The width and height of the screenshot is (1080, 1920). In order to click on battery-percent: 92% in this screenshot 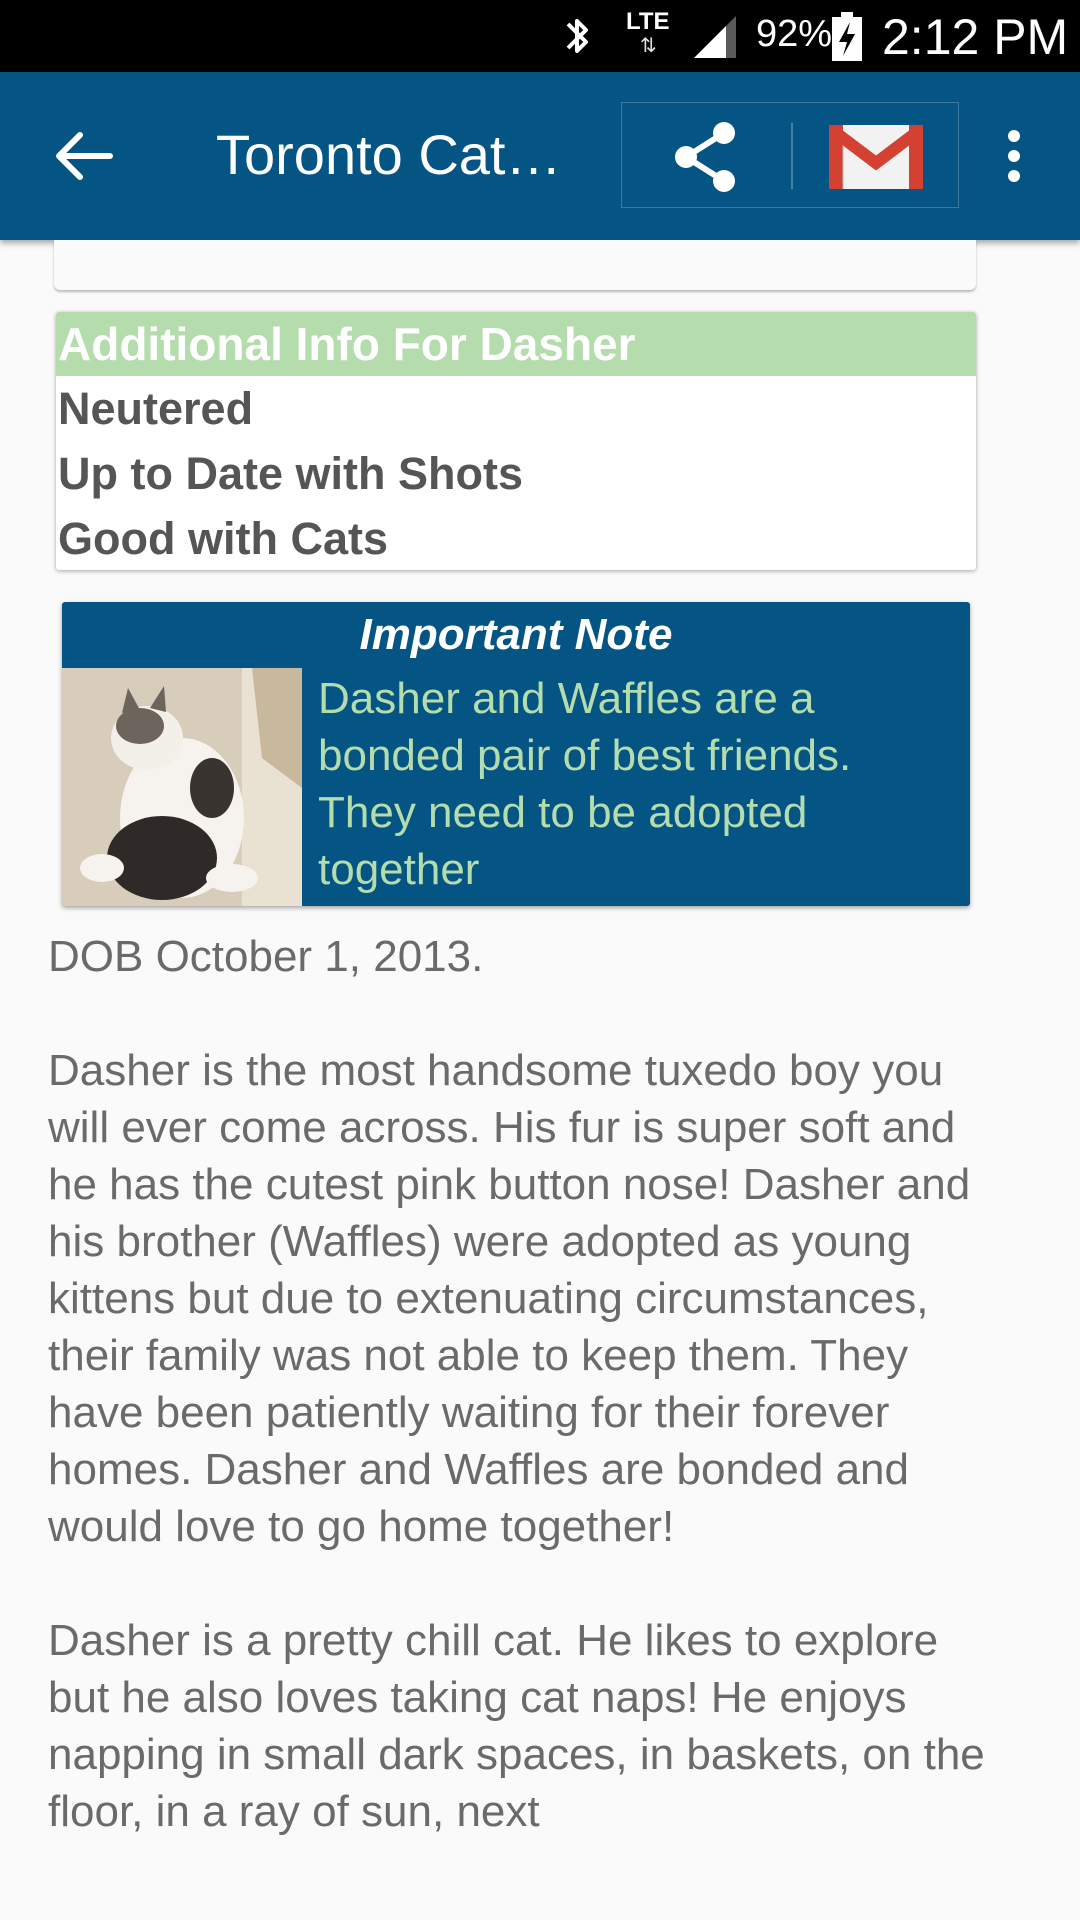, I will do `click(794, 34)`.